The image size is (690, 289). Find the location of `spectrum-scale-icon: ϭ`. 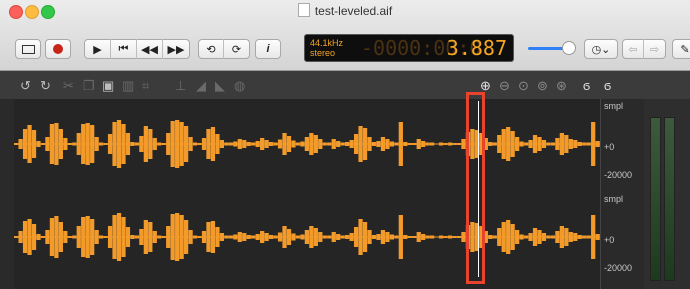

spectrum-scale-icon: ϭ is located at coordinates (607, 85).